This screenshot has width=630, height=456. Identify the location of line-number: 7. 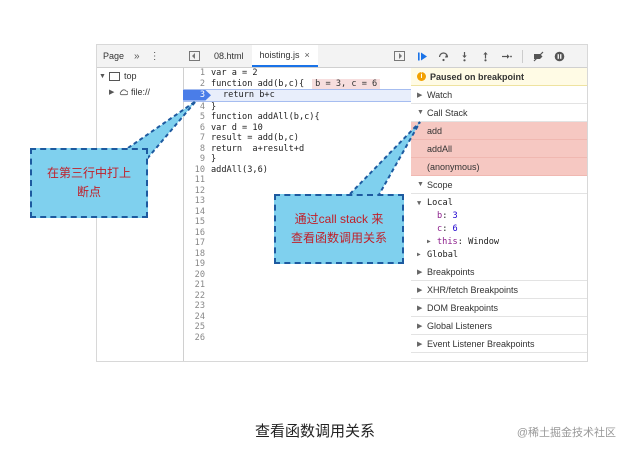
(197, 138).